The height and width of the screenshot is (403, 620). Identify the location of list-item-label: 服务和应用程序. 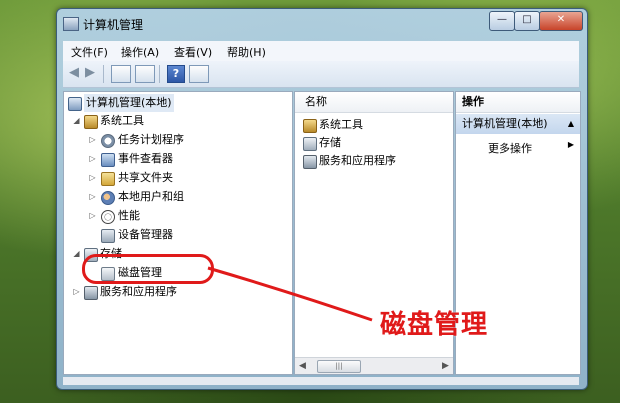
(357, 160).